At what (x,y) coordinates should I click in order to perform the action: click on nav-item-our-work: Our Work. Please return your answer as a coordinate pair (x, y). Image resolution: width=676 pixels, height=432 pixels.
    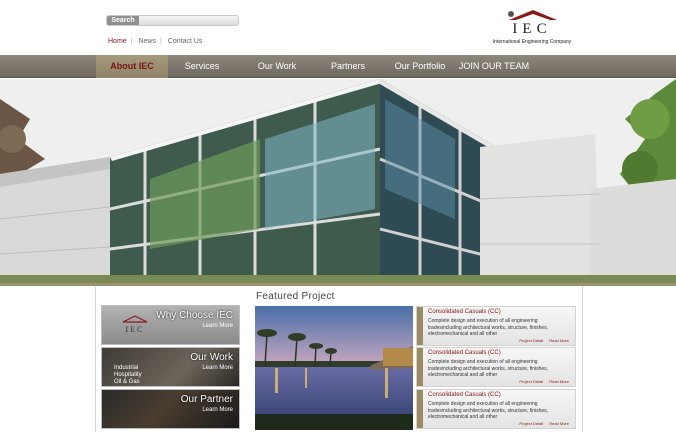
    Looking at the image, I should click on (277, 66).